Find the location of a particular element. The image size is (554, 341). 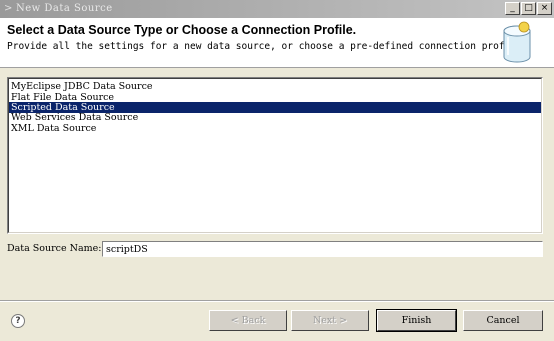

help-icon: ? is located at coordinates (18, 321).